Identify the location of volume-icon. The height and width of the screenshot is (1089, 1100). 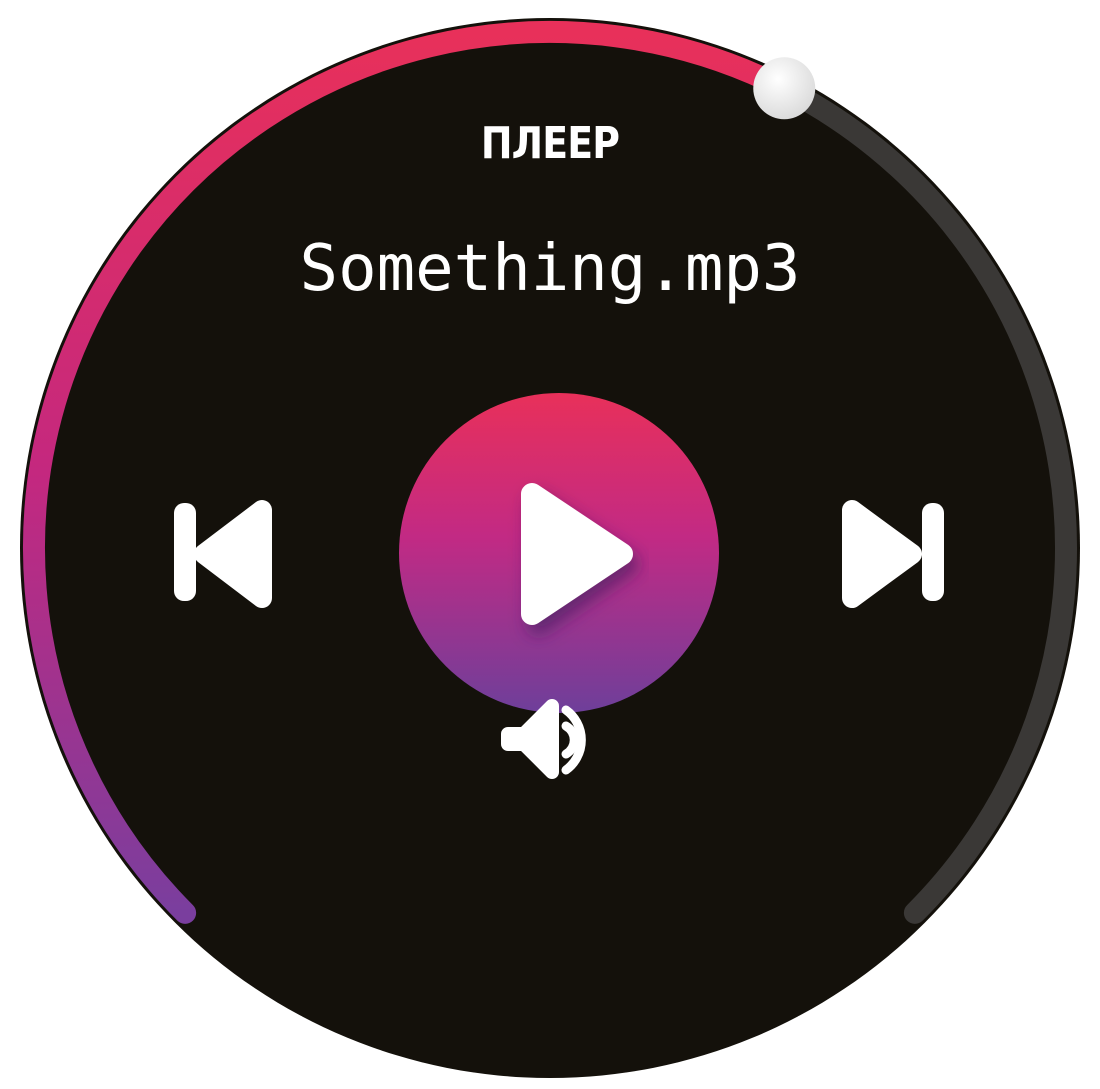
(543, 739).